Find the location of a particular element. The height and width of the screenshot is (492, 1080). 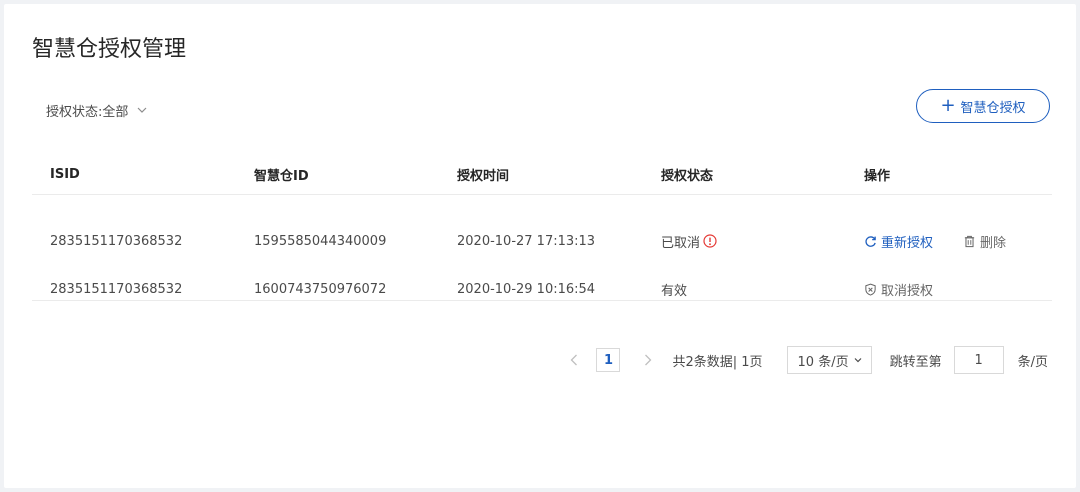

delete-button: 删除 is located at coordinates (984, 241).